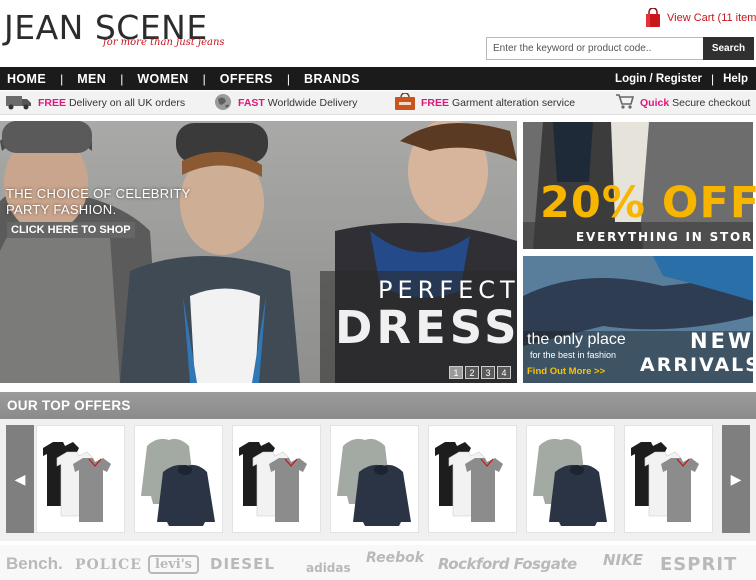  I want to click on brand-nike: NIKE, so click(623, 560).